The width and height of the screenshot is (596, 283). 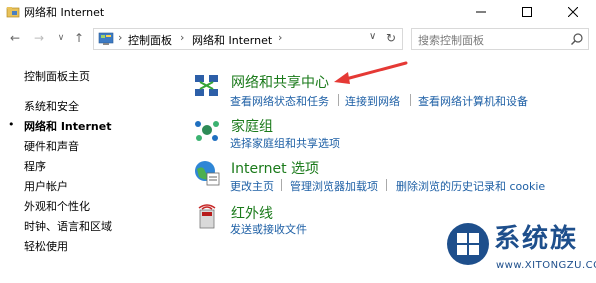 What do you see at coordinates (371, 72) in the screenshot?
I see `annotation-arrow-icon` at bounding box center [371, 72].